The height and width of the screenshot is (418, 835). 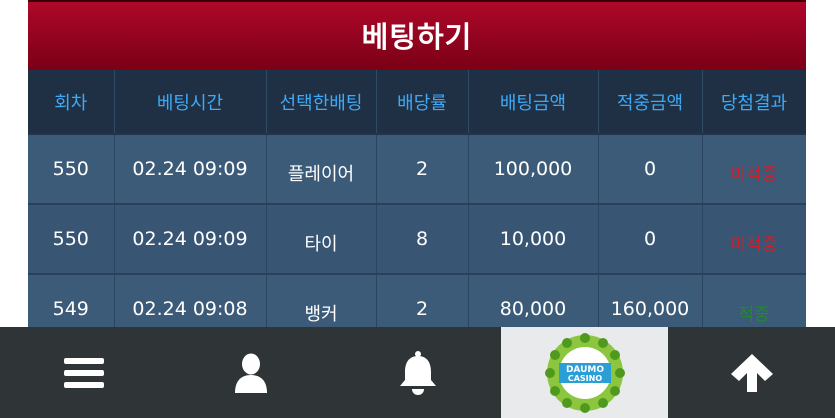 What do you see at coordinates (754, 102) in the screenshot?
I see `column-header-result: 당첨결과` at bounding box center [754, 102].